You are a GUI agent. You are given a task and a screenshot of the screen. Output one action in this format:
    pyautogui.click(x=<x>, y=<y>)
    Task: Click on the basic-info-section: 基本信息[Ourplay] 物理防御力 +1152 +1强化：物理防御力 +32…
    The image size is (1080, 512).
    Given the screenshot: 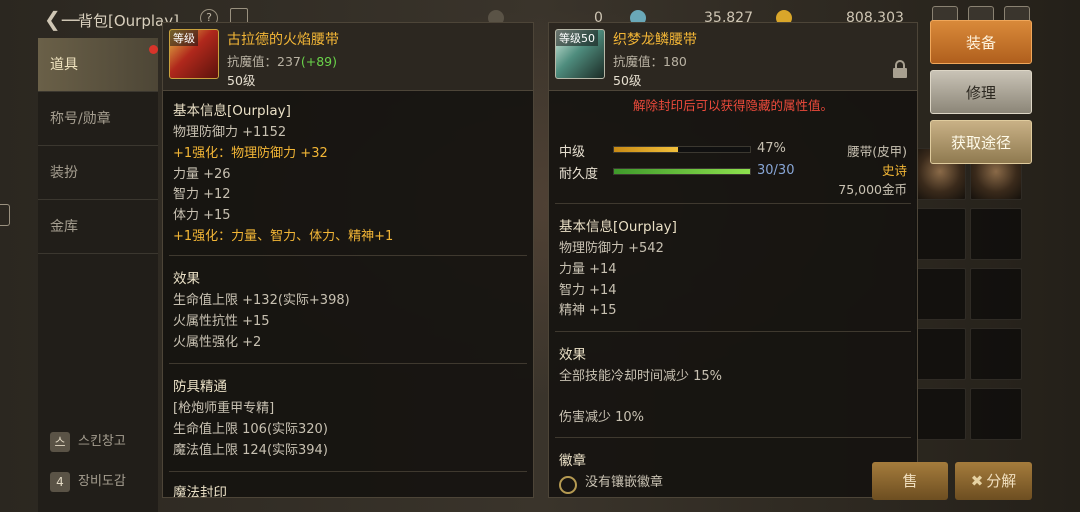 What is the action you would take?
    pyautogui.click(x=348, y=173)
    